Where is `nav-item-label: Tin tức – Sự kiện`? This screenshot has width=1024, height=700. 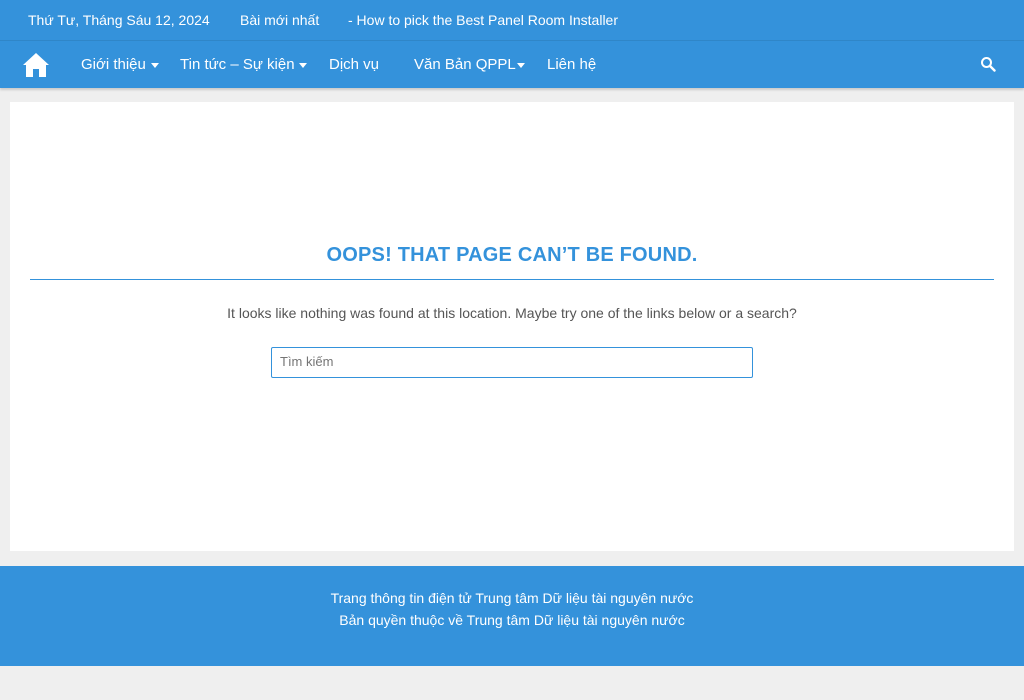 nav-item-label: Tin tức – Sự kiện is located at coordinates (237, 64).